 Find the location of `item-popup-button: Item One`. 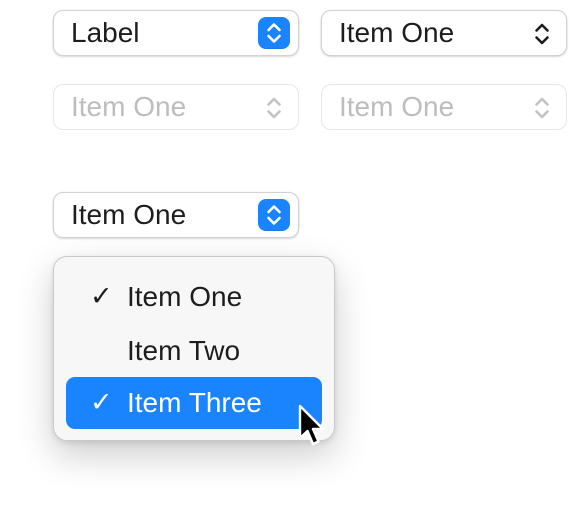

item-popup-button: Item One is located at coordinates (444, 33).